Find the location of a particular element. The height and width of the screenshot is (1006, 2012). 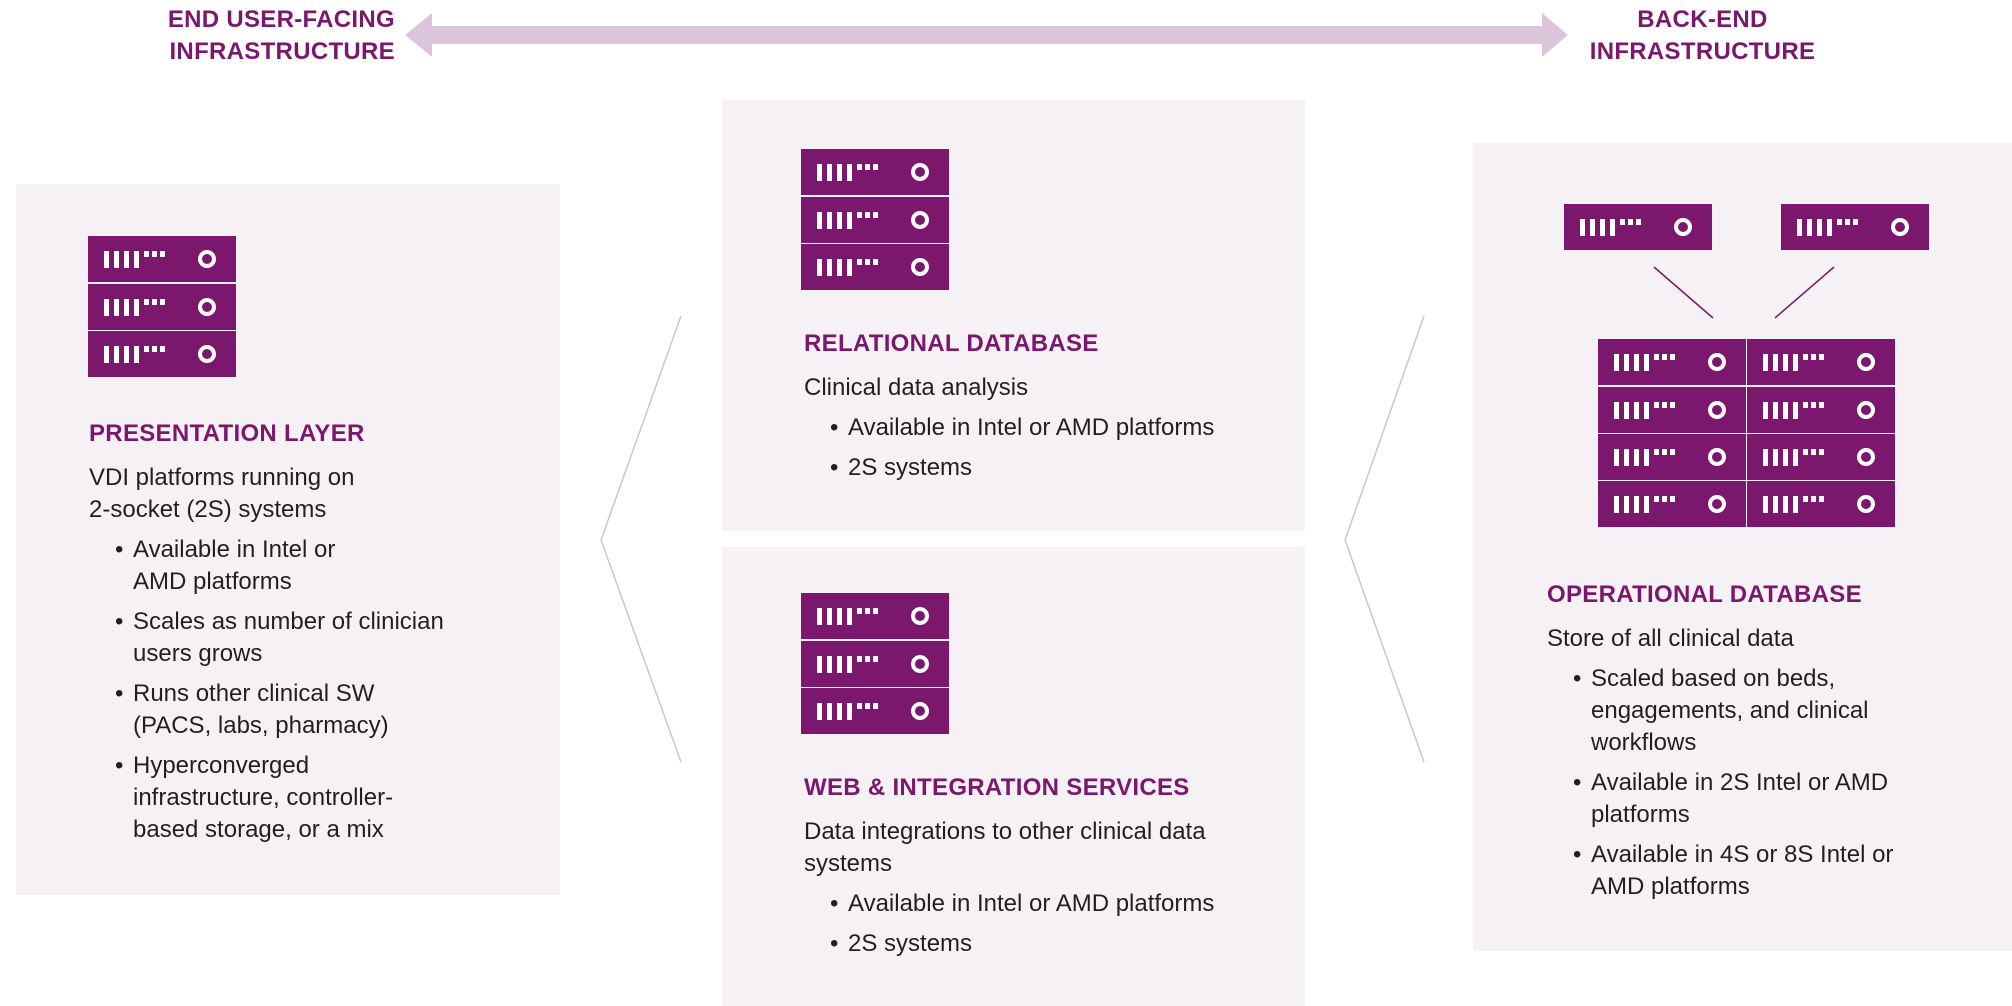

bullet-line: Available in Intel or is located at coordinates (234, 549).